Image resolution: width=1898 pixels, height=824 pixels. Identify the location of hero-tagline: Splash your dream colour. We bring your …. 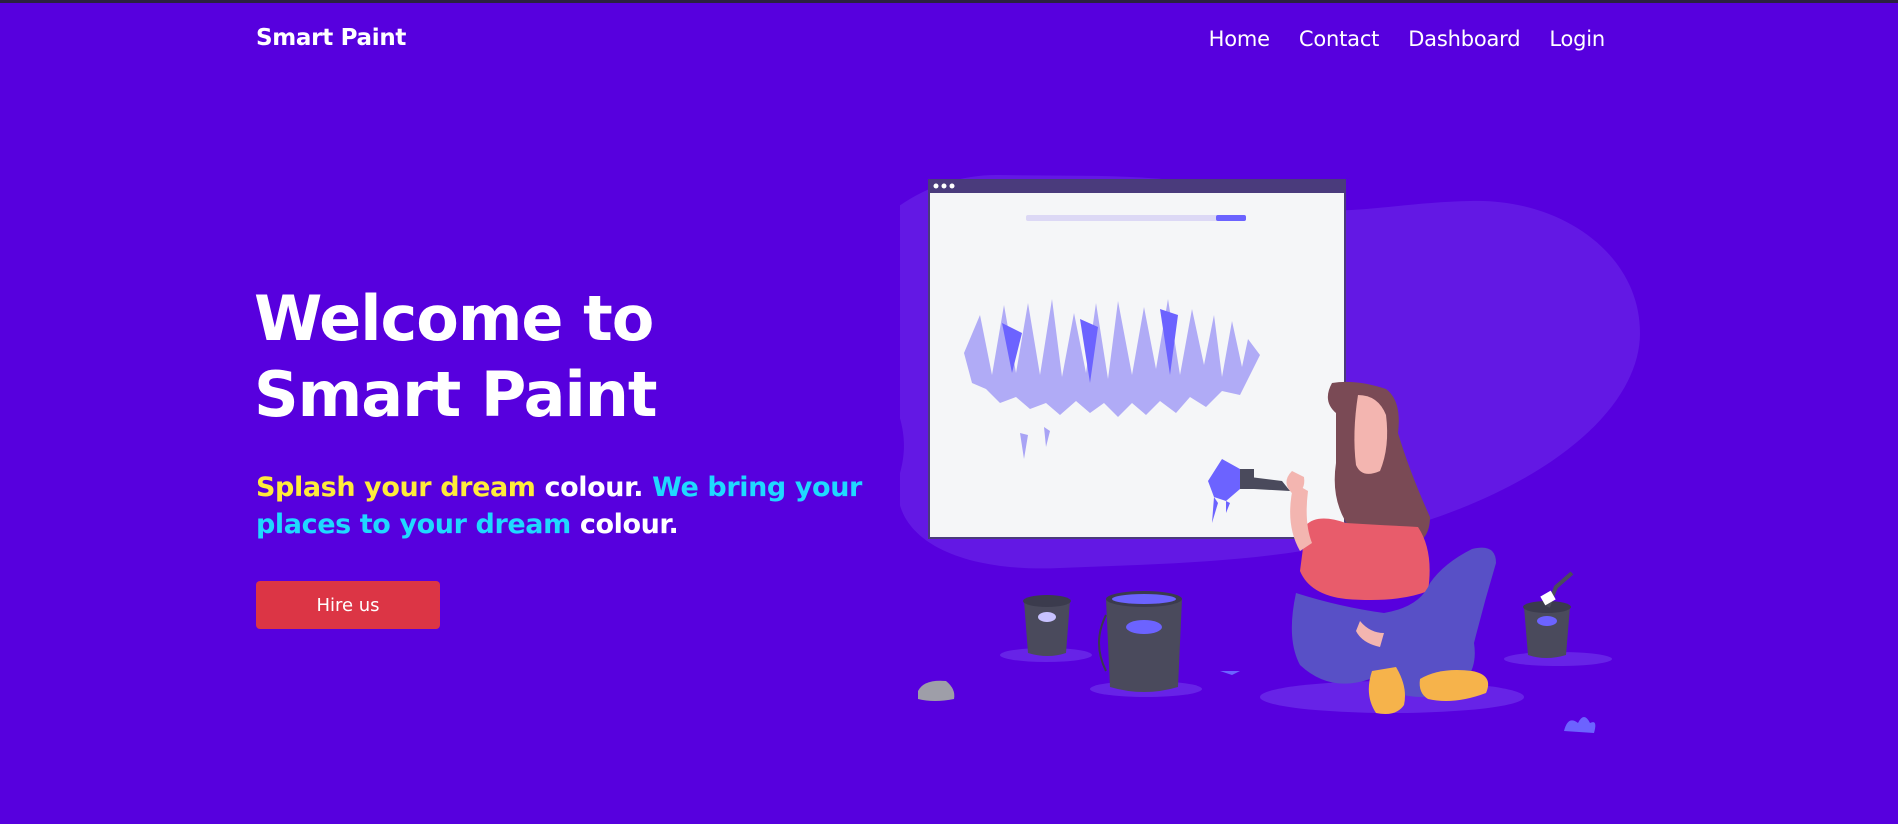
(561, 506).